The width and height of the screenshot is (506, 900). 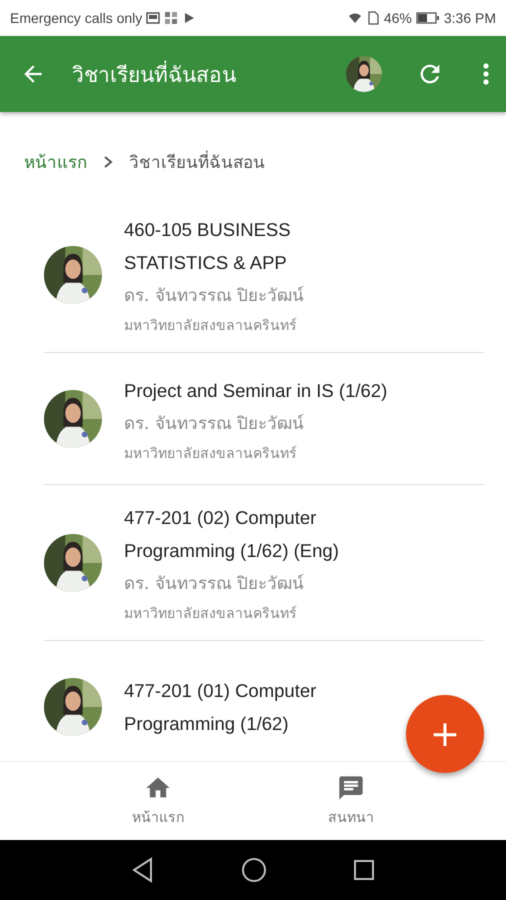 What do you see at coordinates (108, 162) in the screenshot?
I see `chevron-icon` at bounding box center [108, 162].